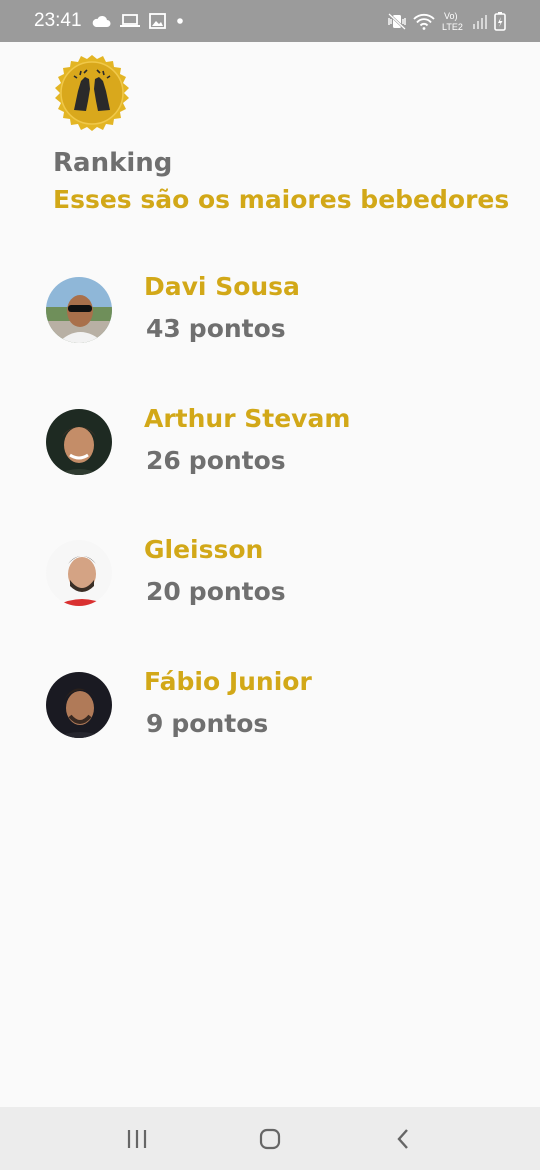 This screenshot has width=540, height=1170. I want to click on page-subtitle: Esses são os maiores bebedores, so click(281, 199).